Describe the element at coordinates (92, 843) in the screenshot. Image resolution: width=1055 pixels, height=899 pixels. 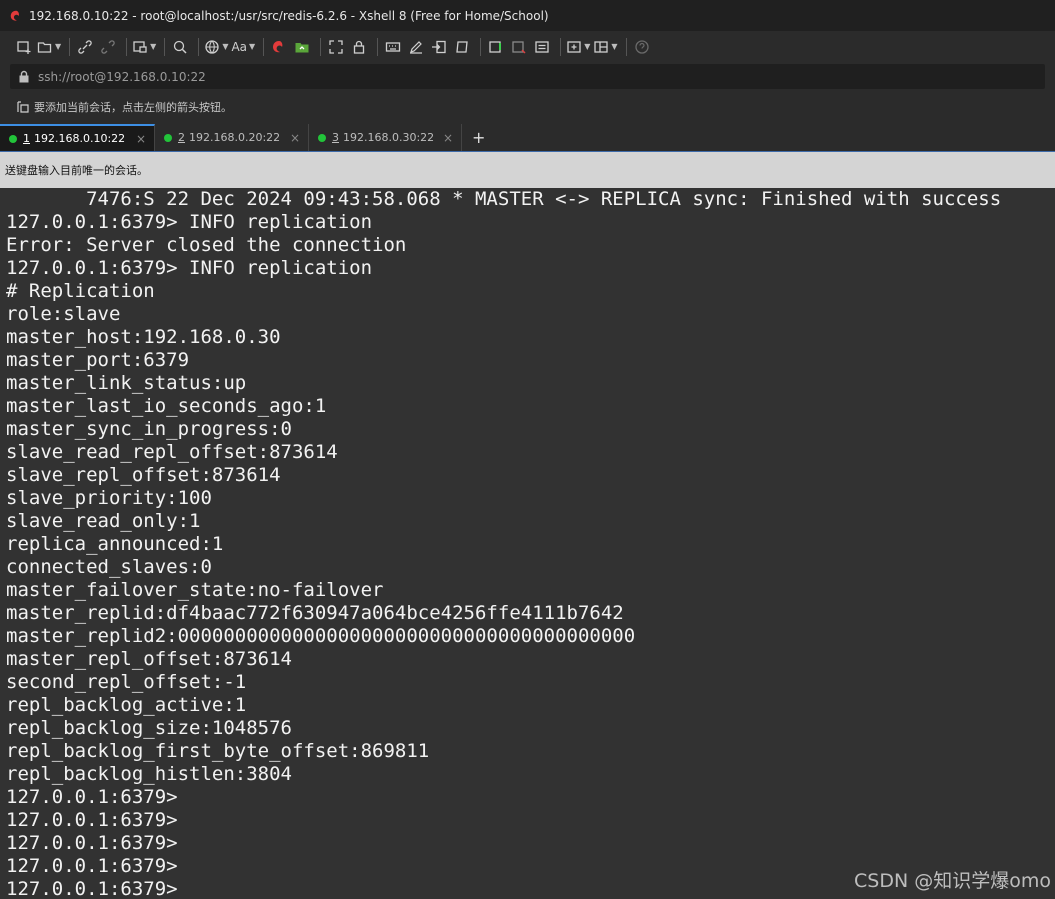
I see `terminal-line: 127.0.0.1:6379>` at that location.